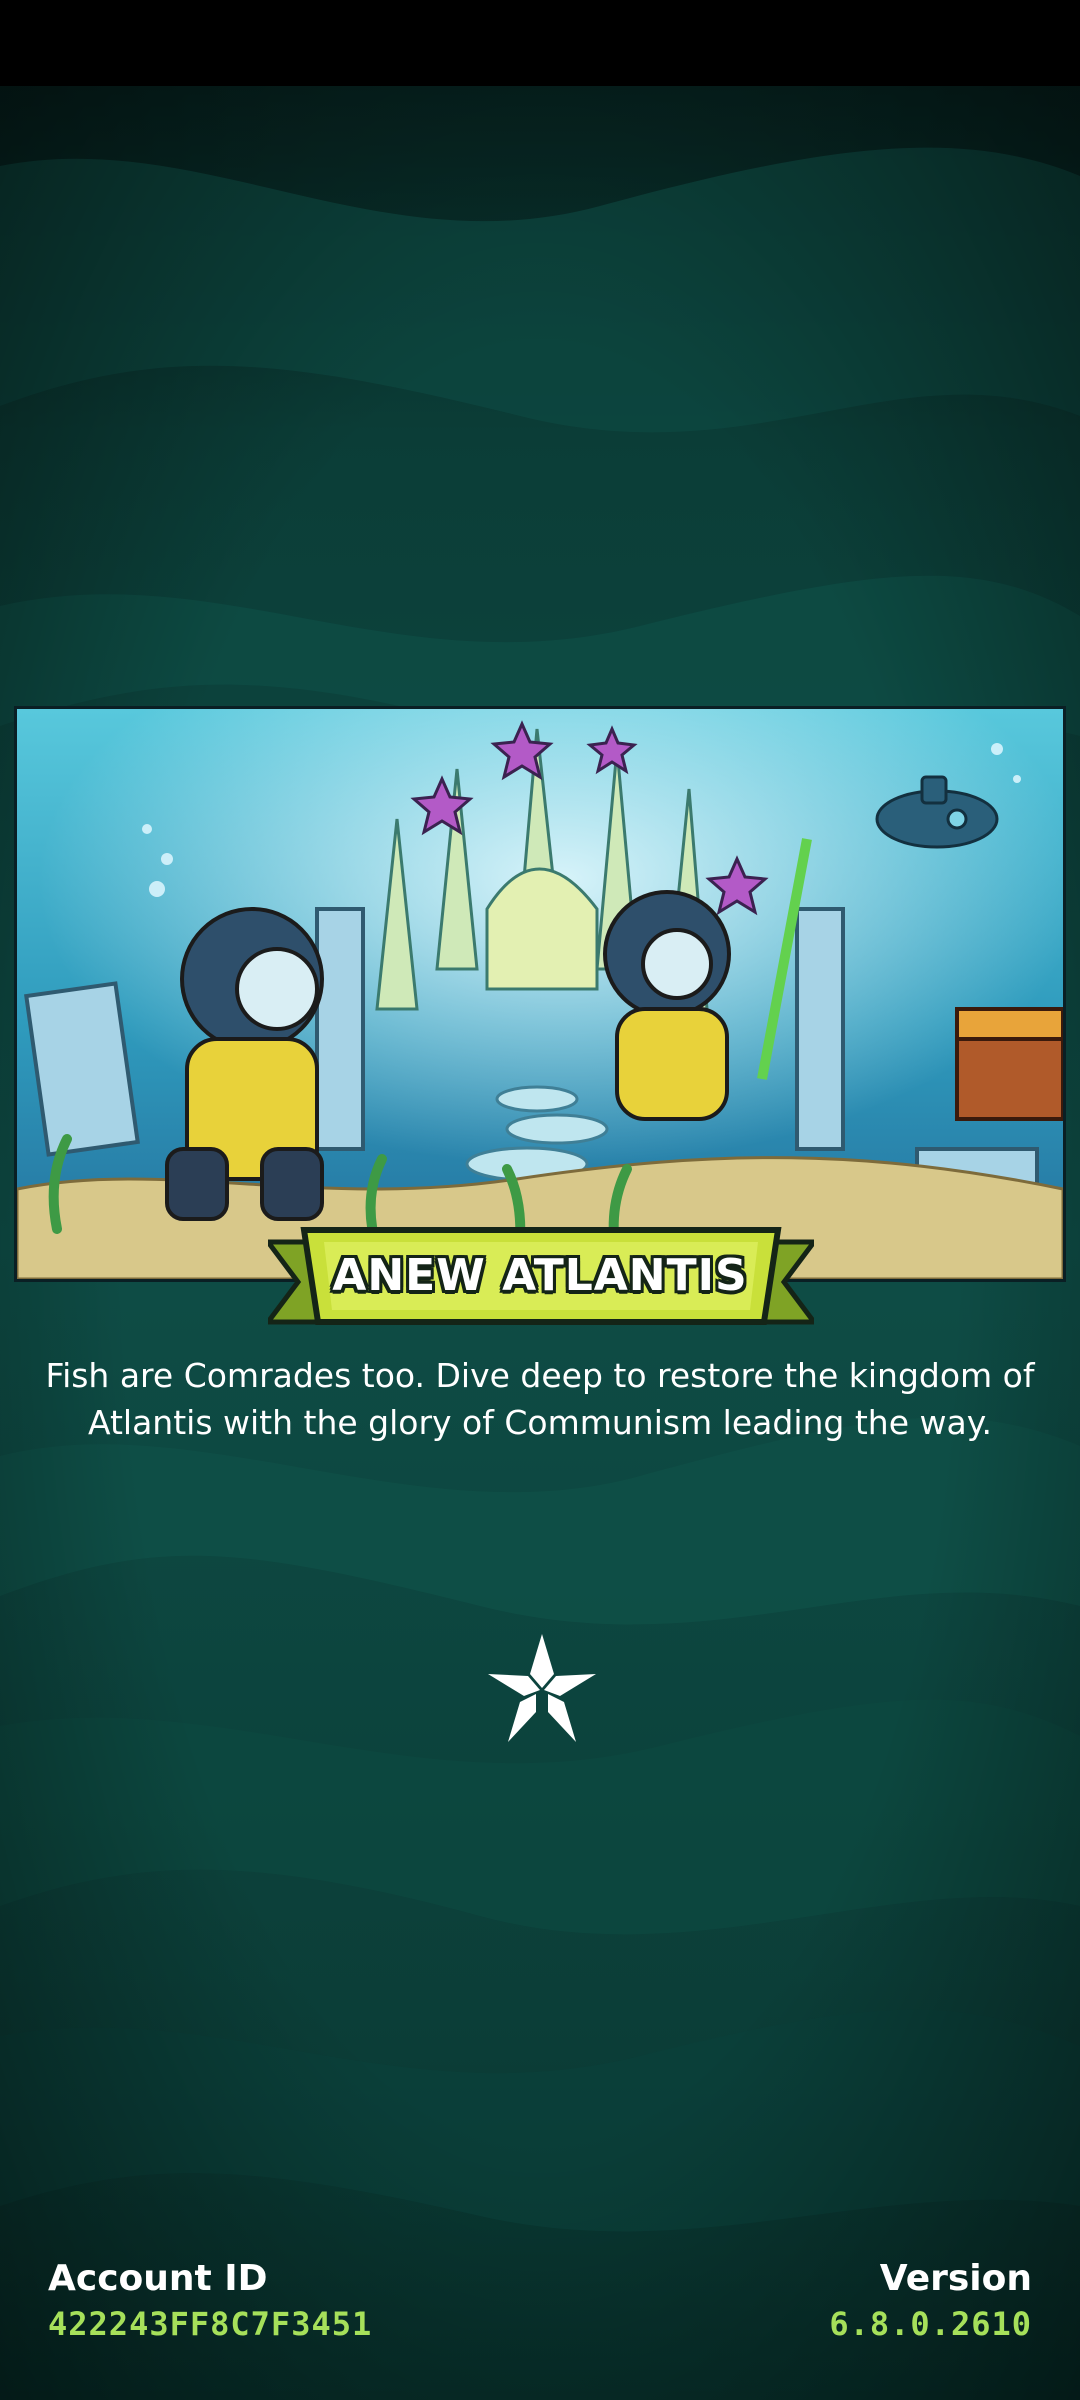 Image resolution: width=1080 pixels, height=2400 pixels. What do you see at coordinates (930, 2324) in the screenshot?
I see `version-value: 6.8.0.2610` at bounding box center [930, 2324].